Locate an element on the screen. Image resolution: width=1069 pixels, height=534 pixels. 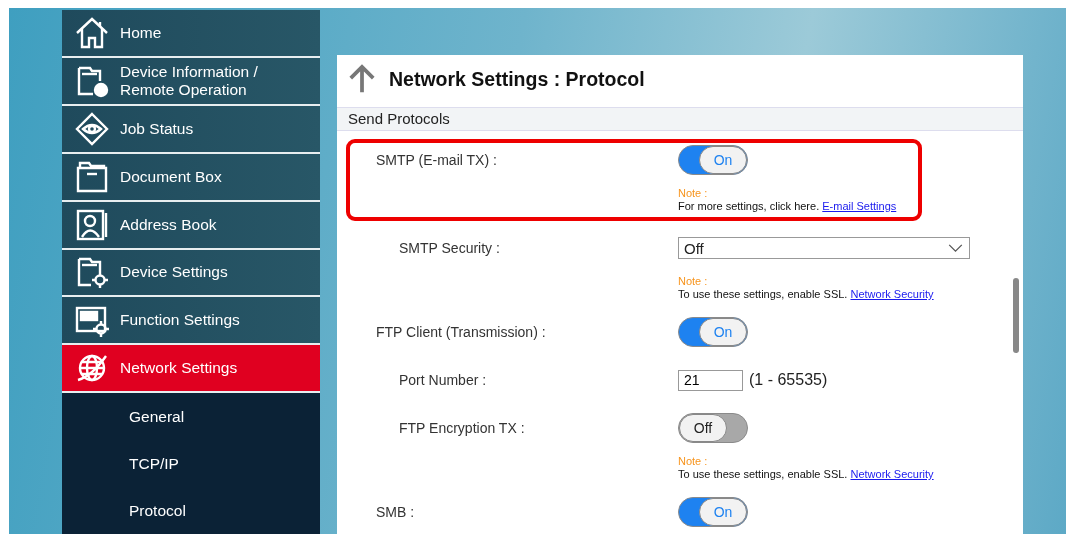
eye-icon is located at coordinates (92, 128).